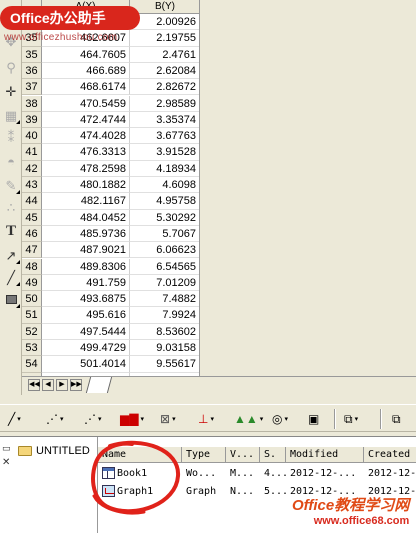 This screenshot has height=533, width=416. What do you see at coordinates (86, 331) in the screenshot?
I see `cell-a: 497.5444` at bounding box center [86, 331].